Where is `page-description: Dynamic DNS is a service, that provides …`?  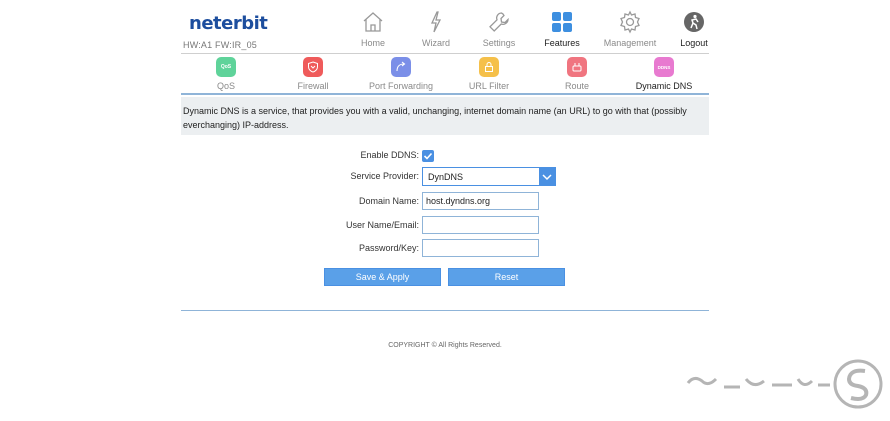
page-description: Dynamic DNS is a service, that provides … is located at coordinates (445, 116).